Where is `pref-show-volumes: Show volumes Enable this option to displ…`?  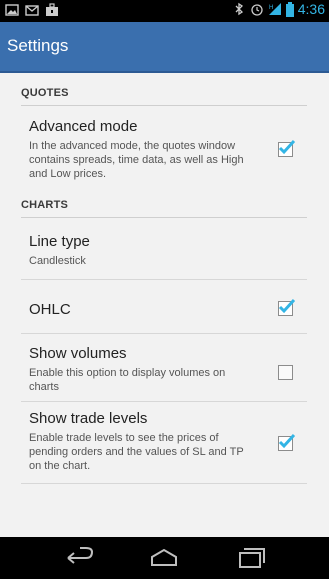 pref-show-volumes: Show volumes Enable this option to displ… is located at coordinates (169, 369).